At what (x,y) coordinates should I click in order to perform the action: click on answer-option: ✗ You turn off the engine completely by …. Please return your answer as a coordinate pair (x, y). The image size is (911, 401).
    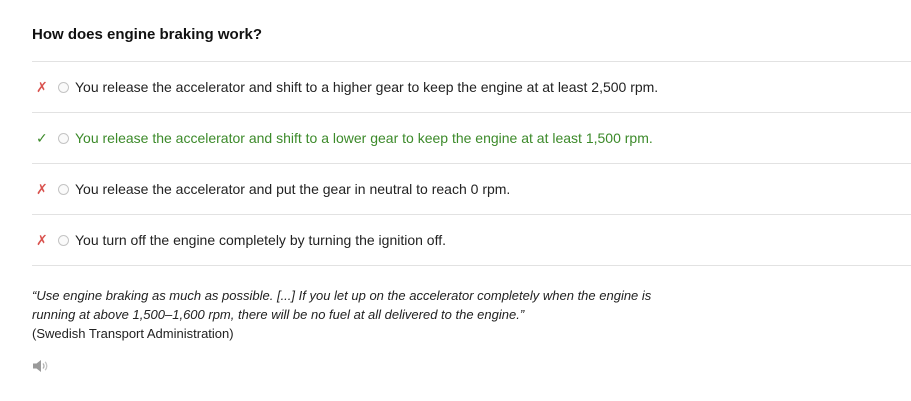
    Looking at the image, I should click on (471, 240).